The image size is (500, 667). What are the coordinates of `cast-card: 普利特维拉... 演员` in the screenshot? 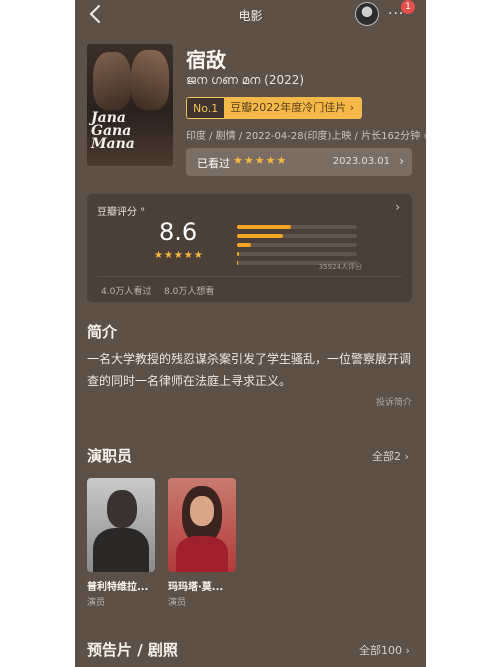 It's located at (121, 543).